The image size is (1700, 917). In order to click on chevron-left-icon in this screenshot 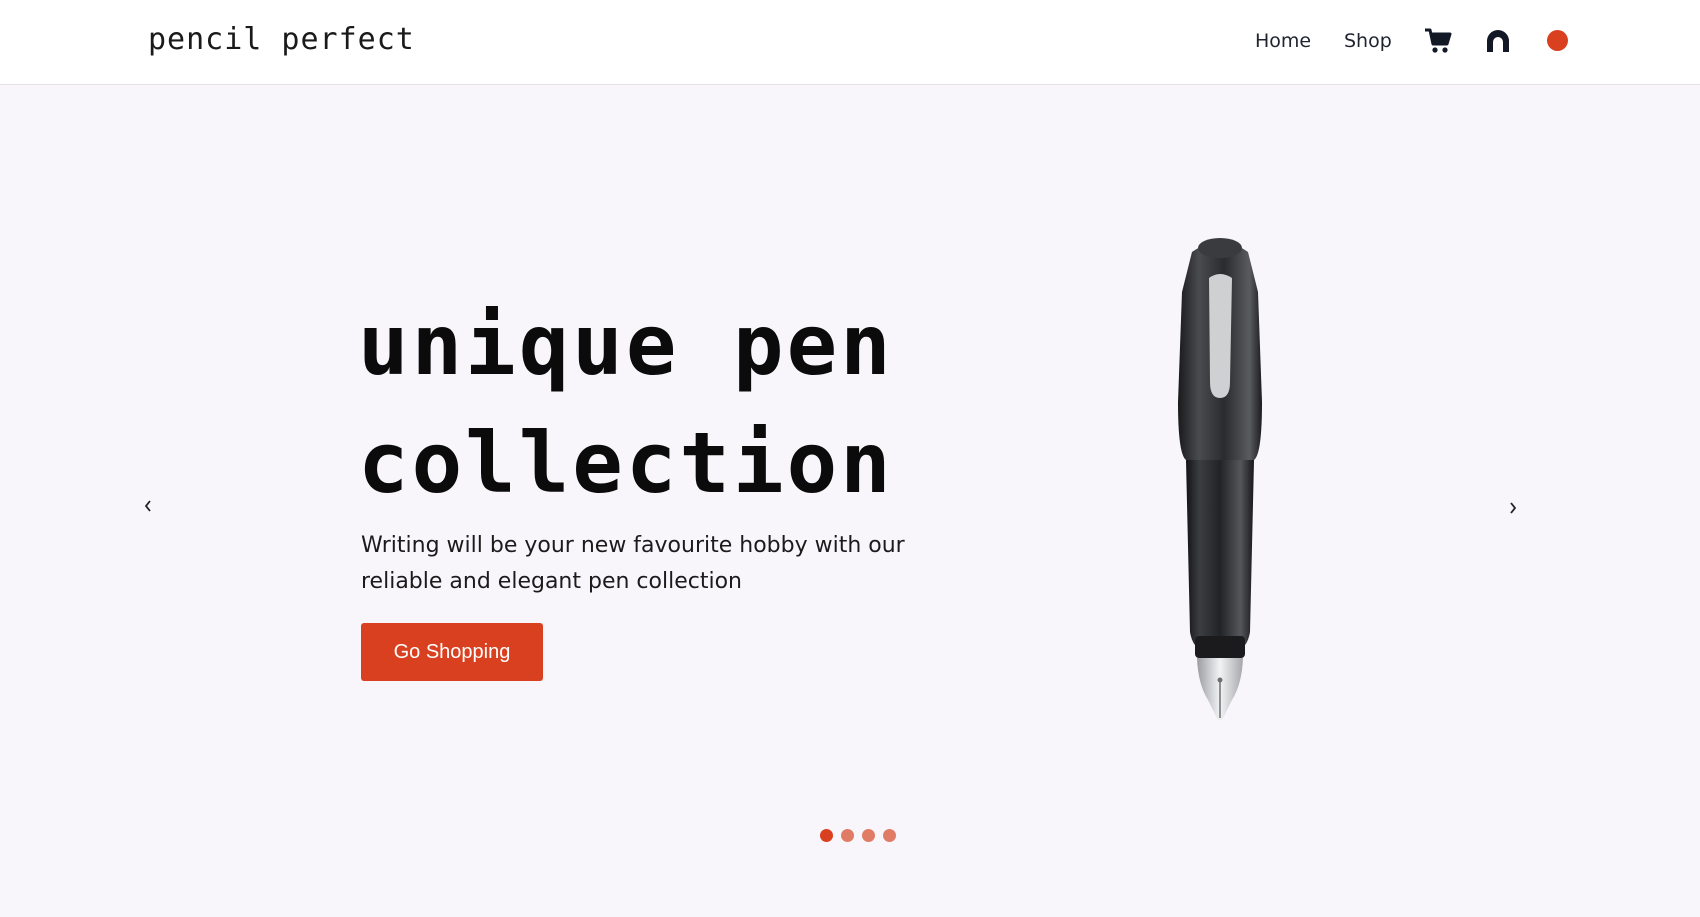, I will do `click(147, 506)`.